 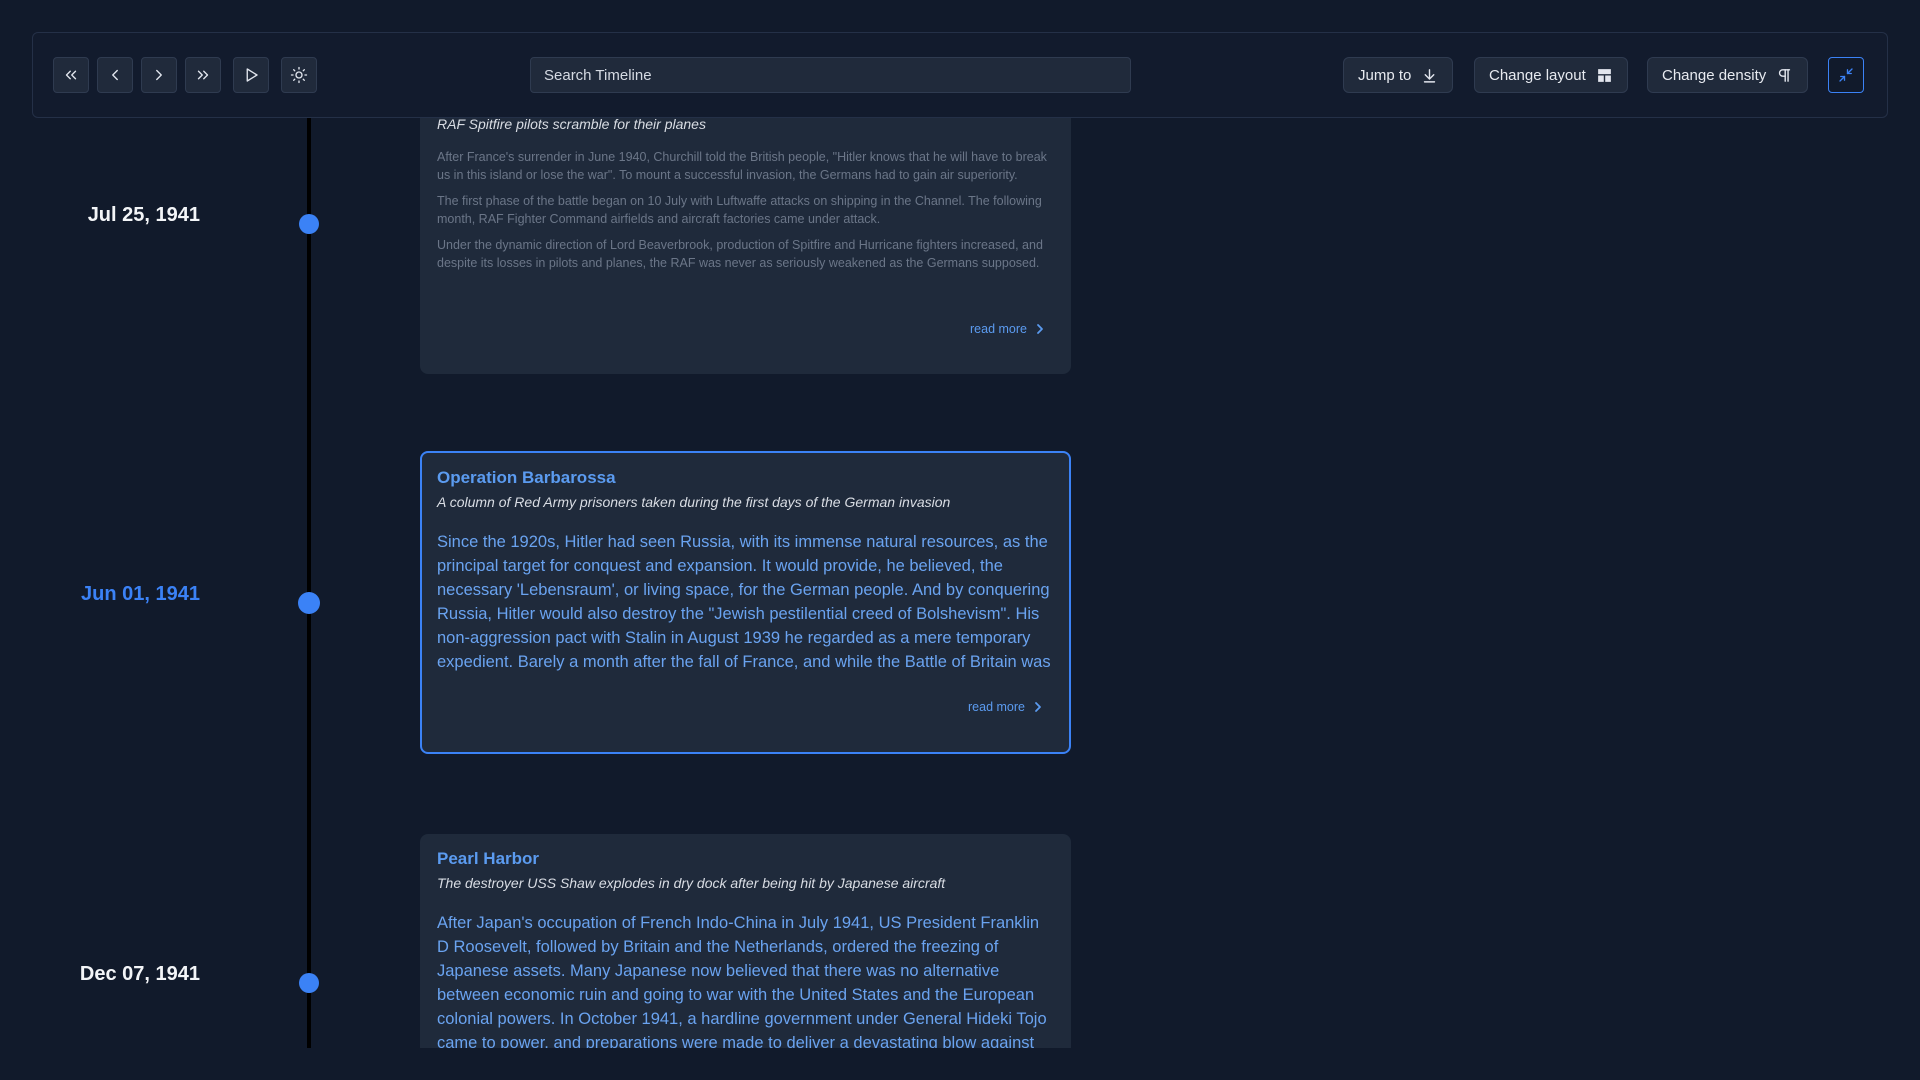 What do you see at coordinates (1385, 75) in the screenshot?
I see `jump-to-label: Jump to` at bounding box center [1385, 75].